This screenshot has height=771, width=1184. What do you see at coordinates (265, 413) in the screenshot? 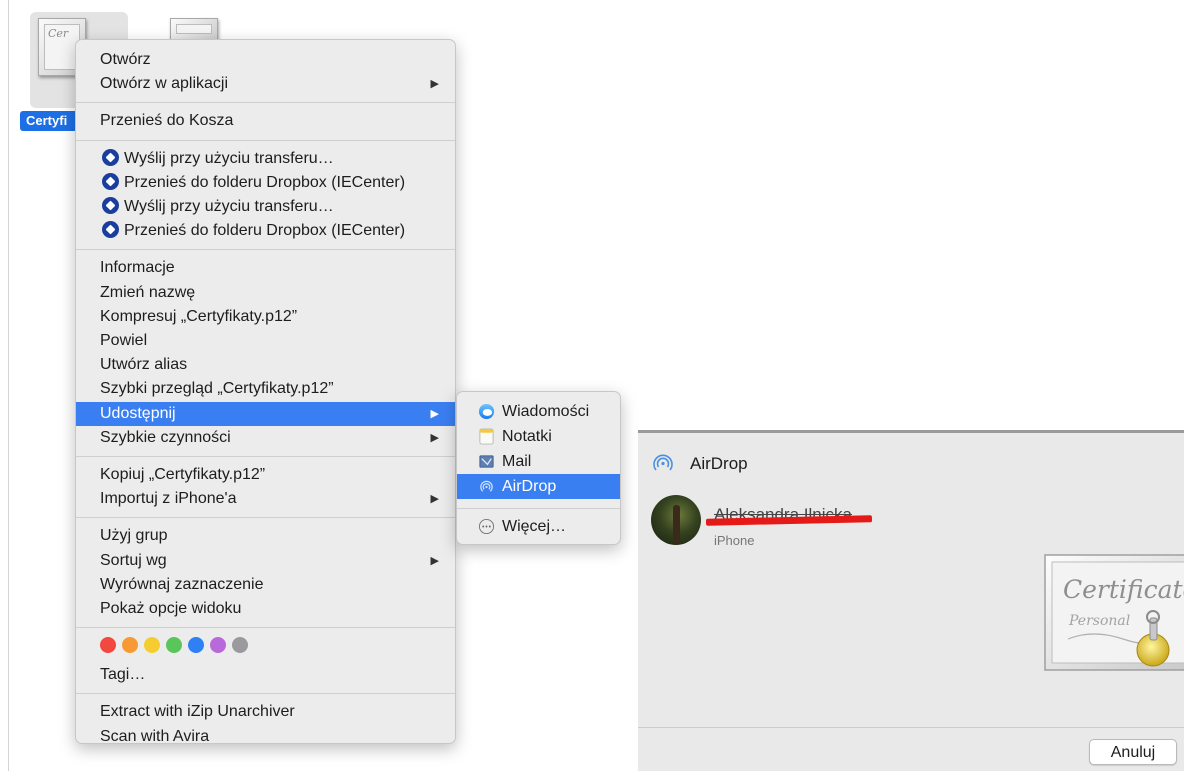
I see `menu-item: Udostępnij ▶` at bounding box center [265, 413].